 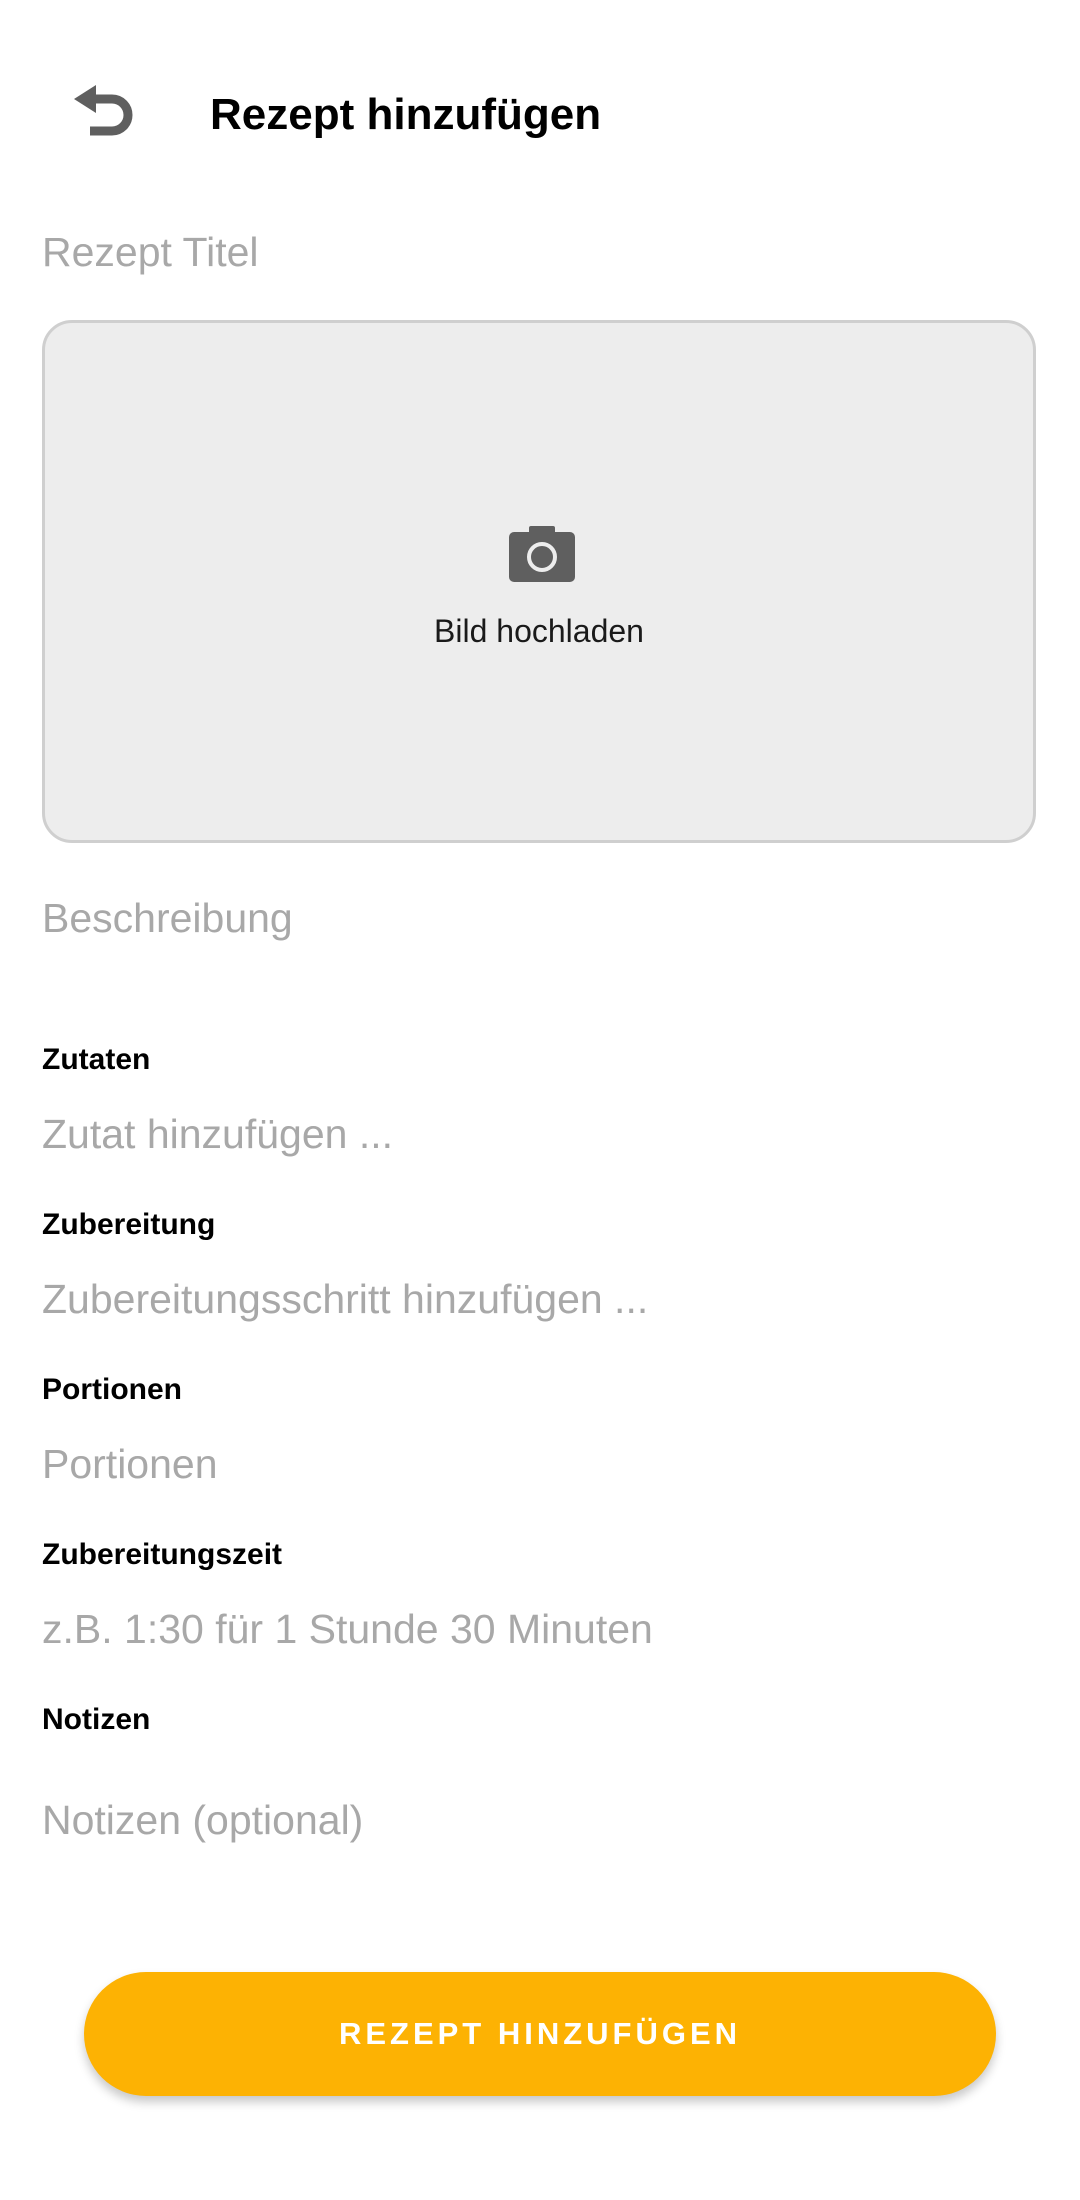 What do you see at coordinates (112, 1389) in the screenshot?
I see `portions-label: Portionen` at bounding box center [112, 1389].